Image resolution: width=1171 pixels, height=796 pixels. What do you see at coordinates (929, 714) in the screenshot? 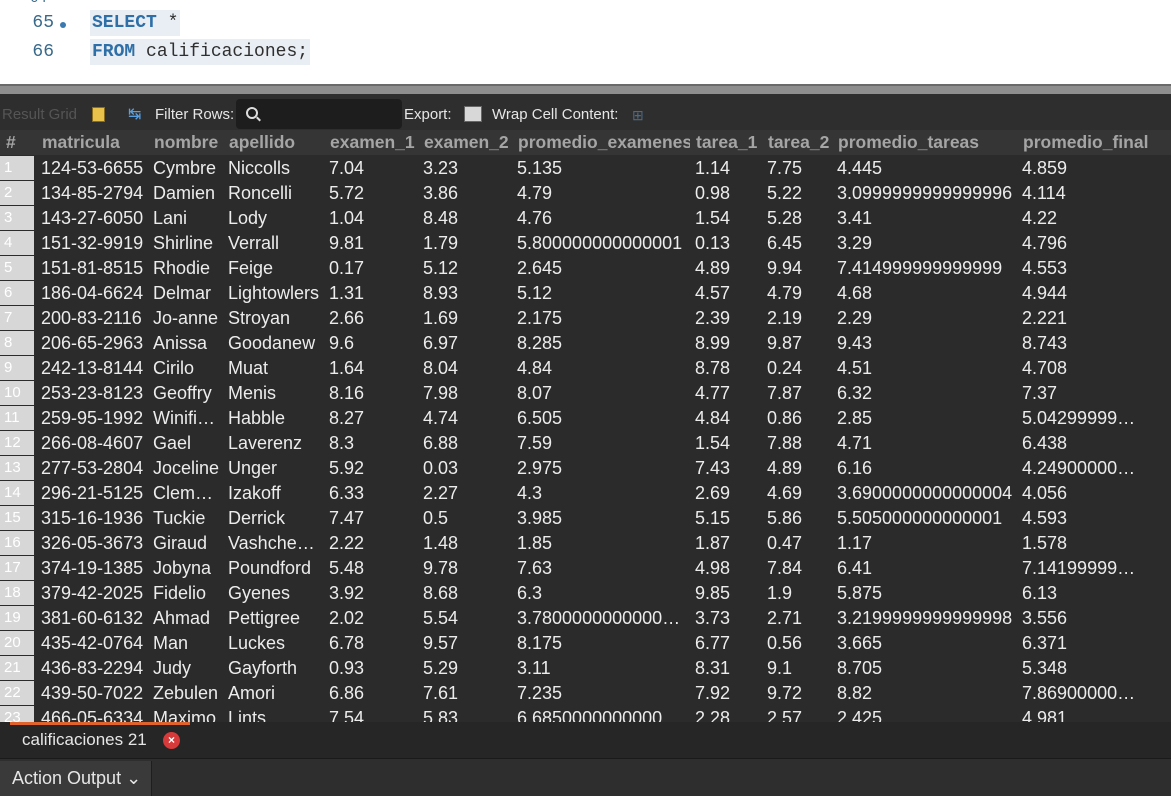
I see `table-cell: 2.425` at bounding box center [929, 714].